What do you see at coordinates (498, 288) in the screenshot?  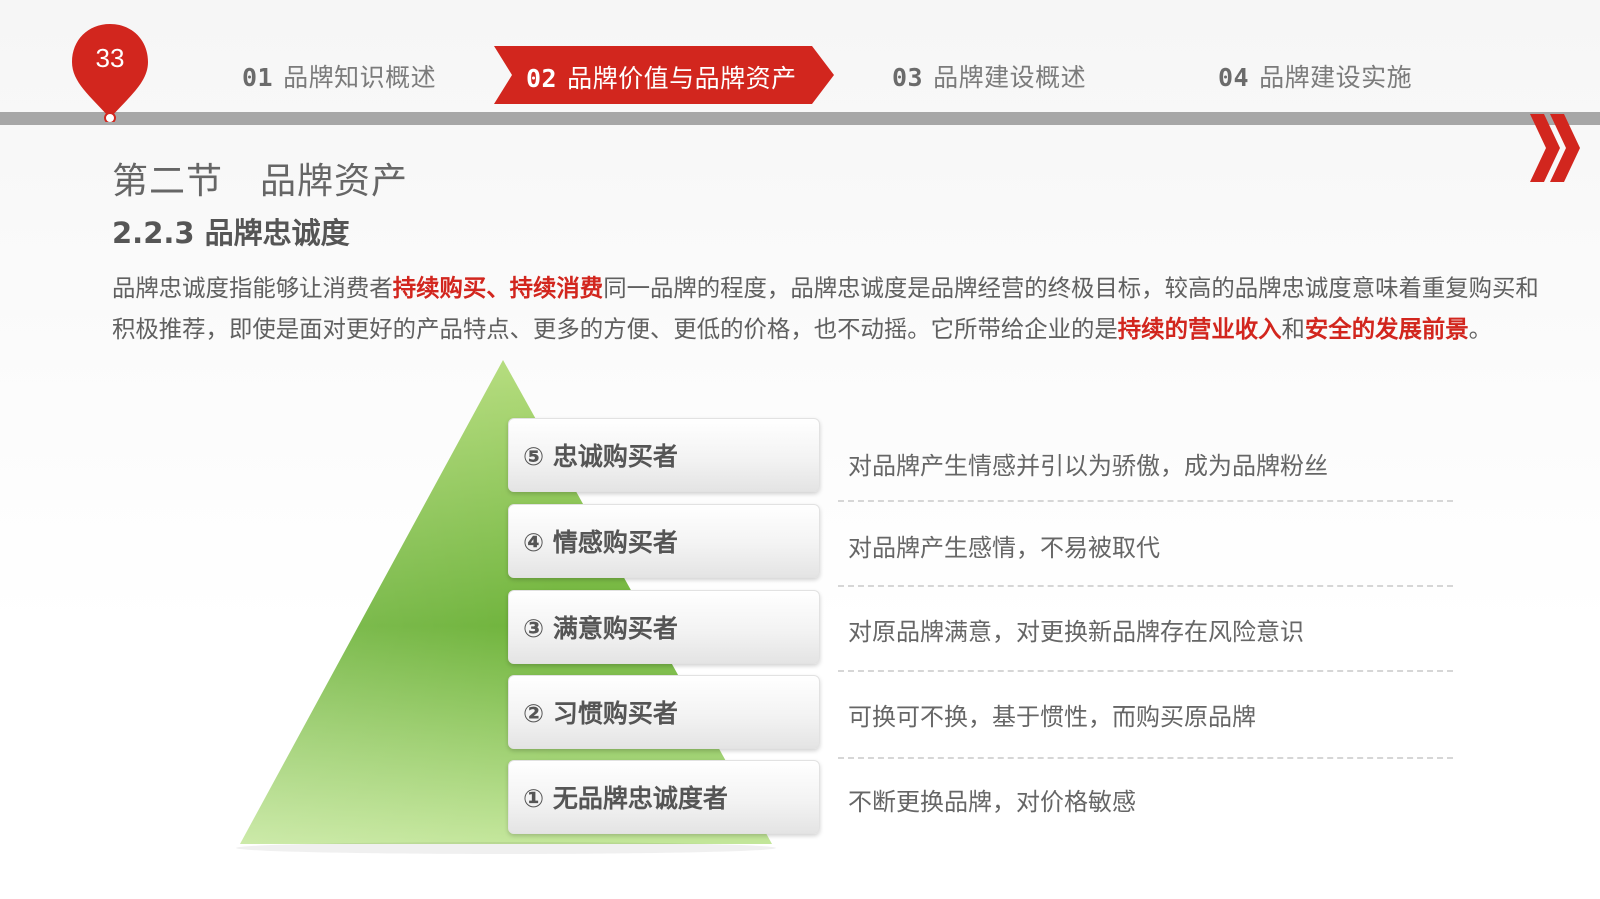 I see `highlight-sustained-purchase: 持续购买、持续消费` at bounding box center [498, 288].